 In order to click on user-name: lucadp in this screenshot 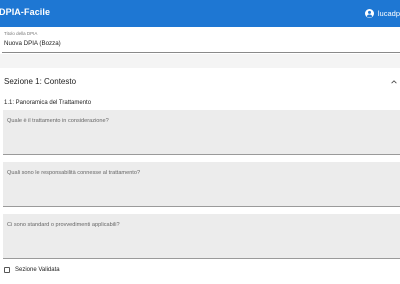, I will do `click(388, 13)`.